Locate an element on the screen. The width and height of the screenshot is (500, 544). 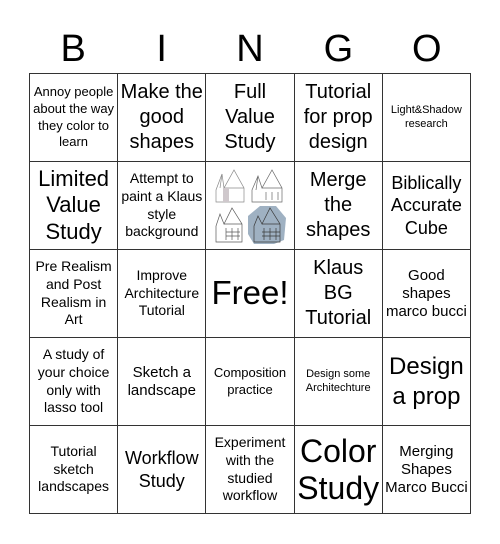
header-letter-g: G is located at coordinates (338, 49).